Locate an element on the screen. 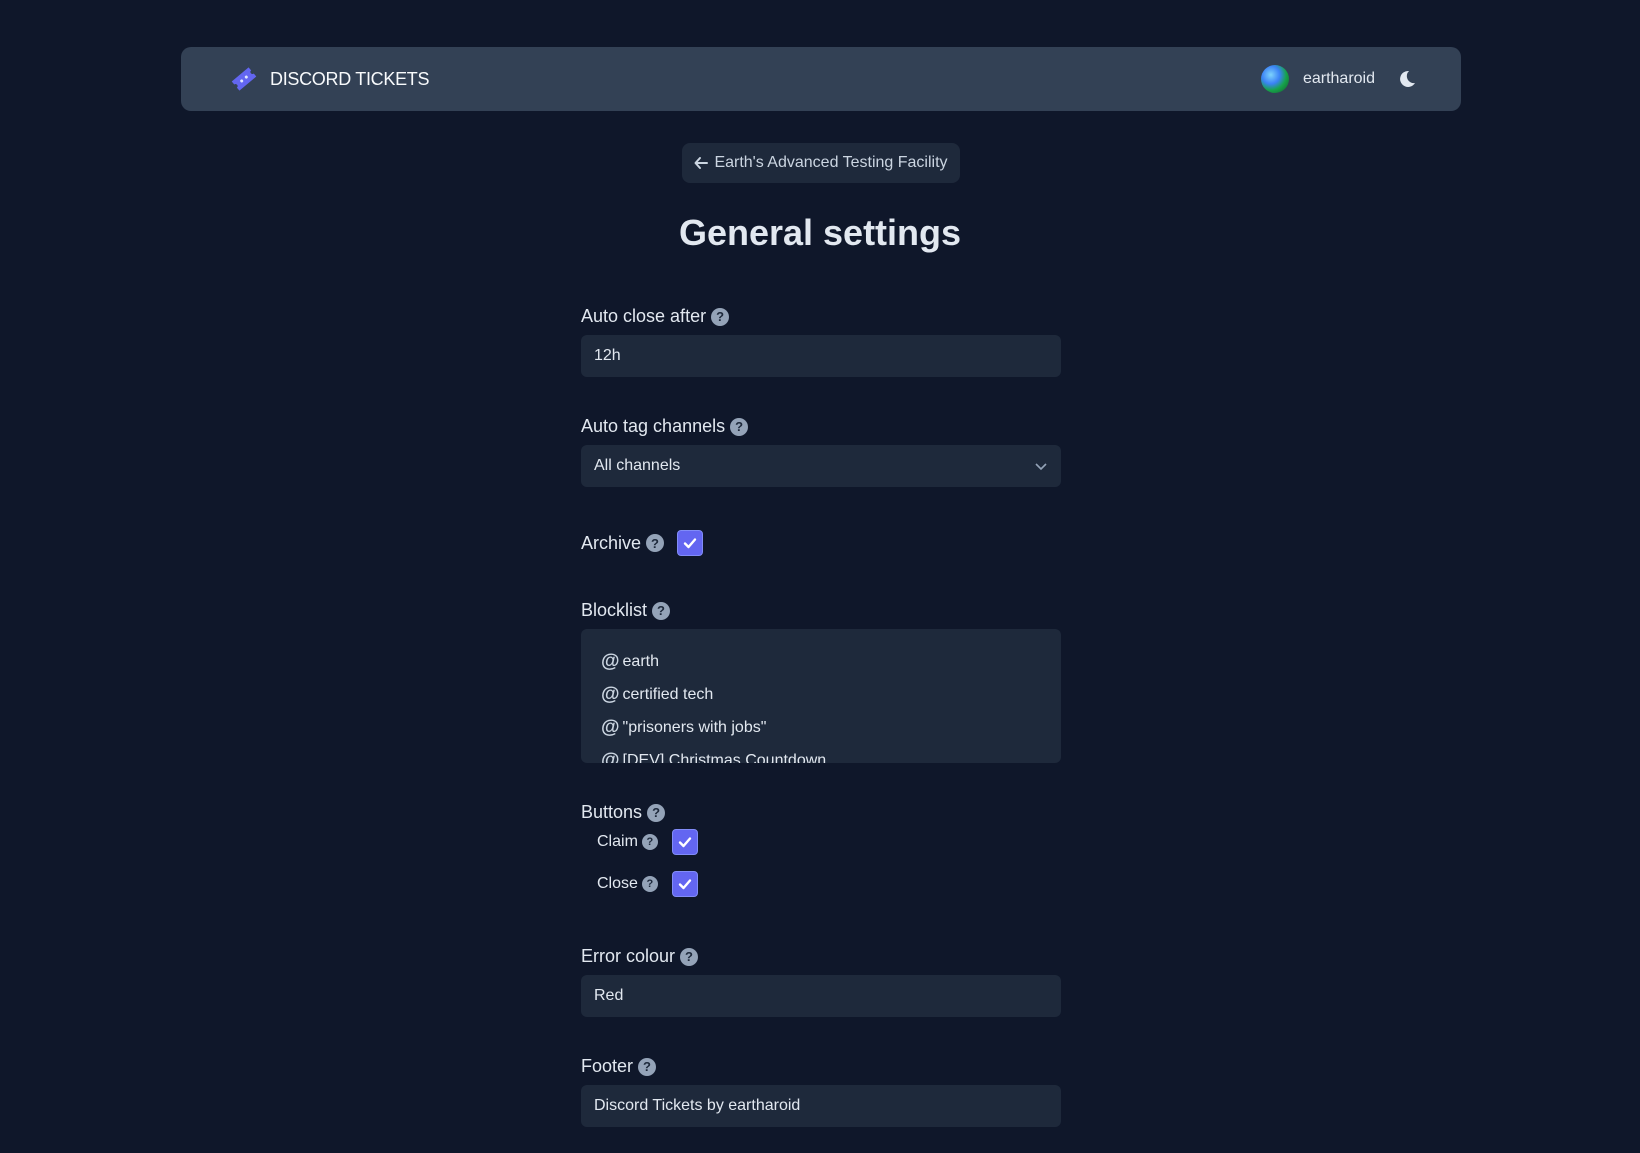 The width and height of the screenshot is (1640, 1153). close-checkbox is located at coordinates (684, 884).